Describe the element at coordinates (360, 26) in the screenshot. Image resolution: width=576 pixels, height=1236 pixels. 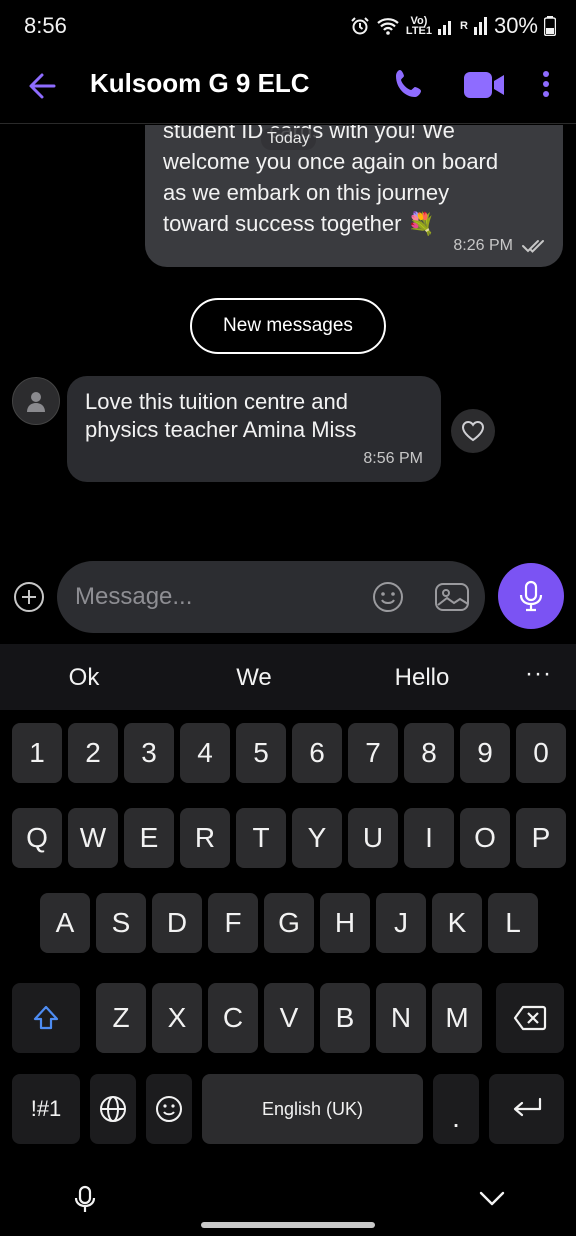
I see `alarm-icon` at that location.